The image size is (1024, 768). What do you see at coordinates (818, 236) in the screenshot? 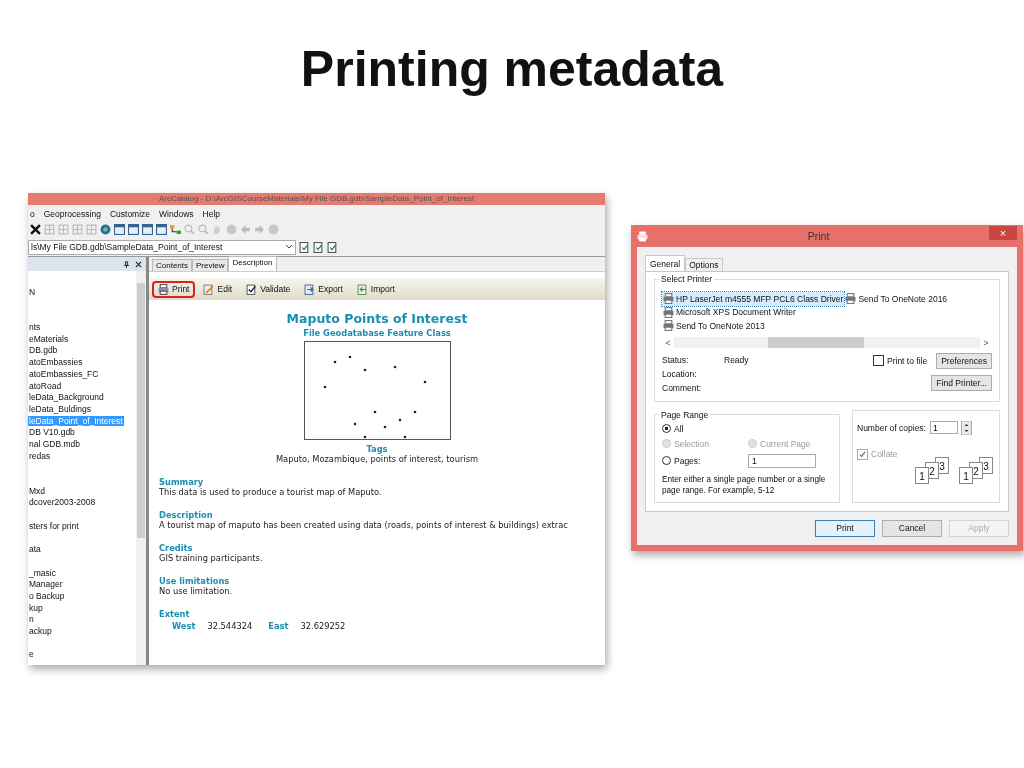
I see `window-title: Print` at bounding box center [818, 236].